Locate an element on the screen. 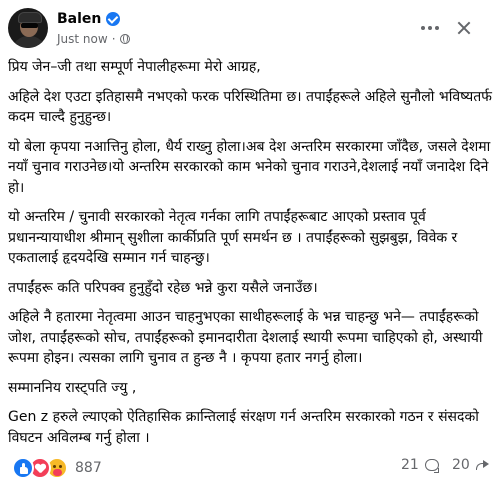  share-count: 20 is located at coordinates (461, 465).